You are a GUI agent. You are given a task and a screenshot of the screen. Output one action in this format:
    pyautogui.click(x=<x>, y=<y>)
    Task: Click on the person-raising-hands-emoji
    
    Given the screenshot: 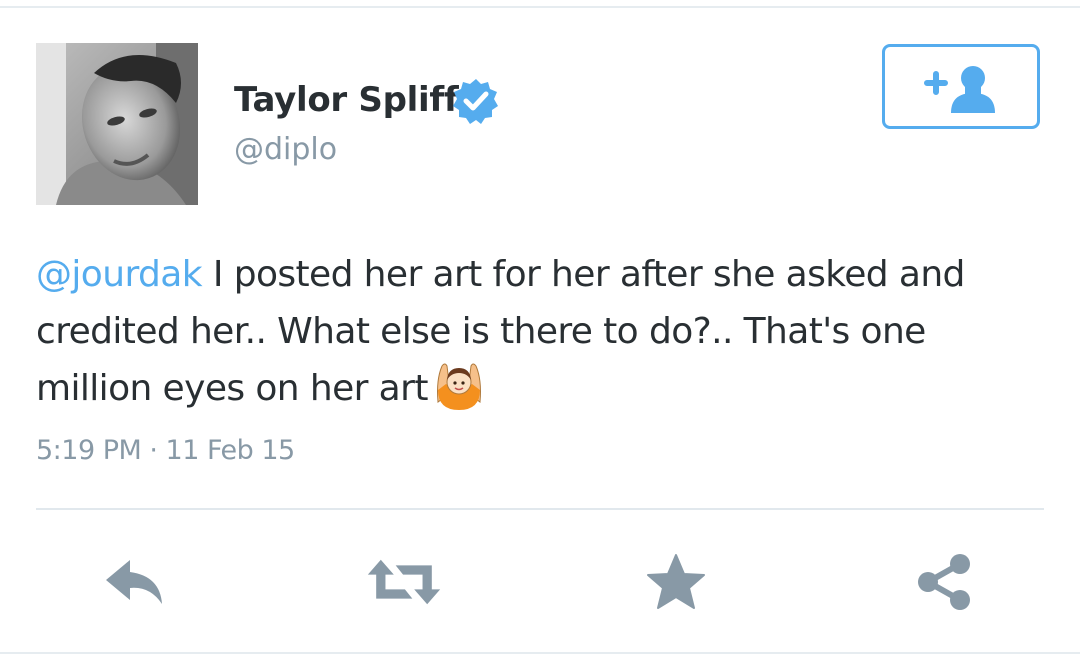 What is the action you would take?
    pyautogui.click(x=458, y=386)
    